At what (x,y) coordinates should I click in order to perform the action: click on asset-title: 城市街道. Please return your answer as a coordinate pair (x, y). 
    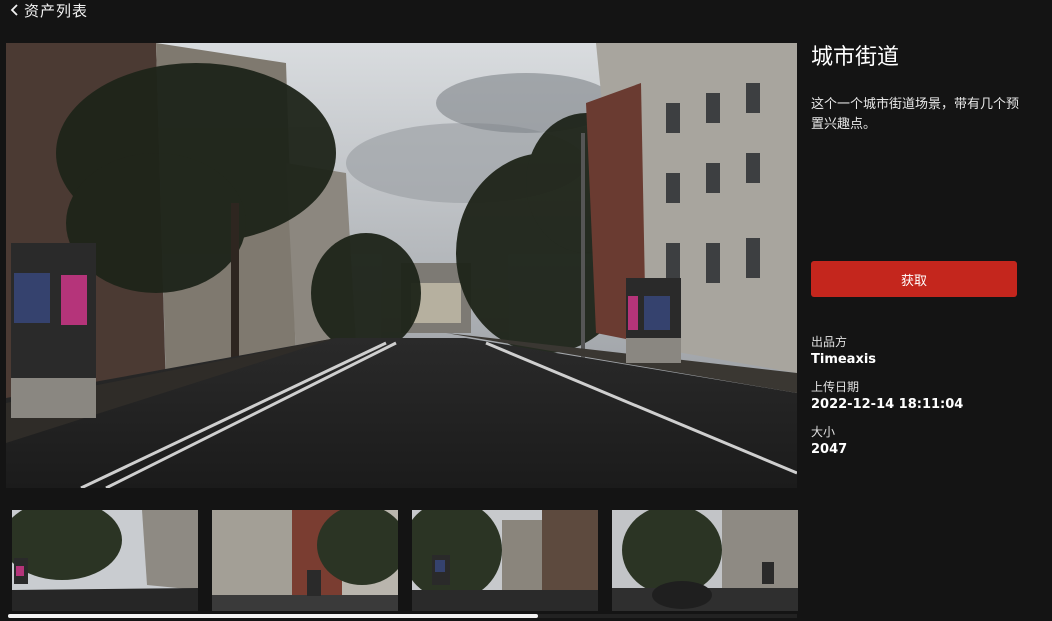
    Looking at the image, I should click on (855, 57).